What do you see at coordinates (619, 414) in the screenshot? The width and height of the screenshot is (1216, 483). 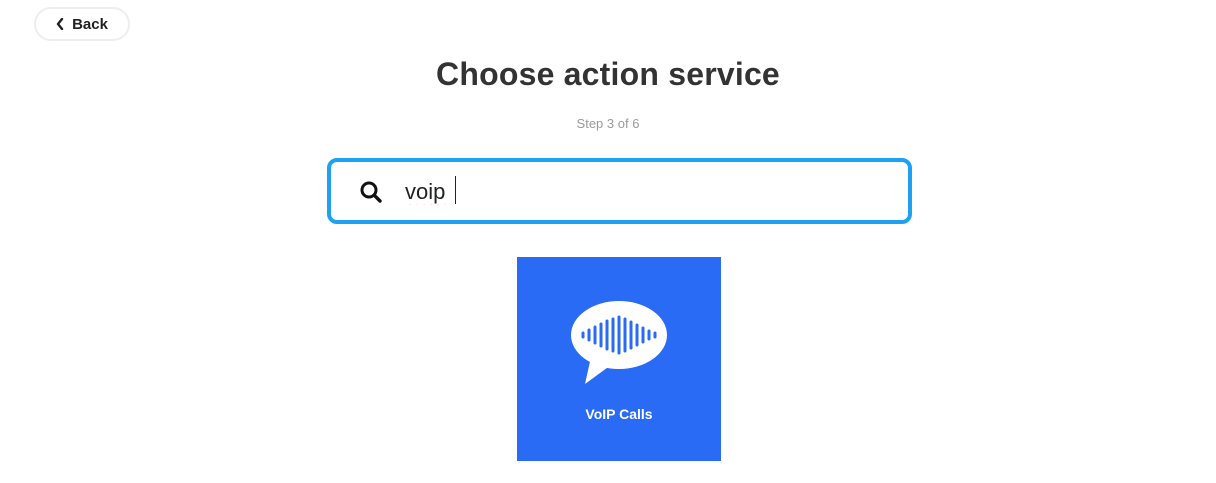 I see `service-name: VoIP Calls` at bounding box center [619, 414].